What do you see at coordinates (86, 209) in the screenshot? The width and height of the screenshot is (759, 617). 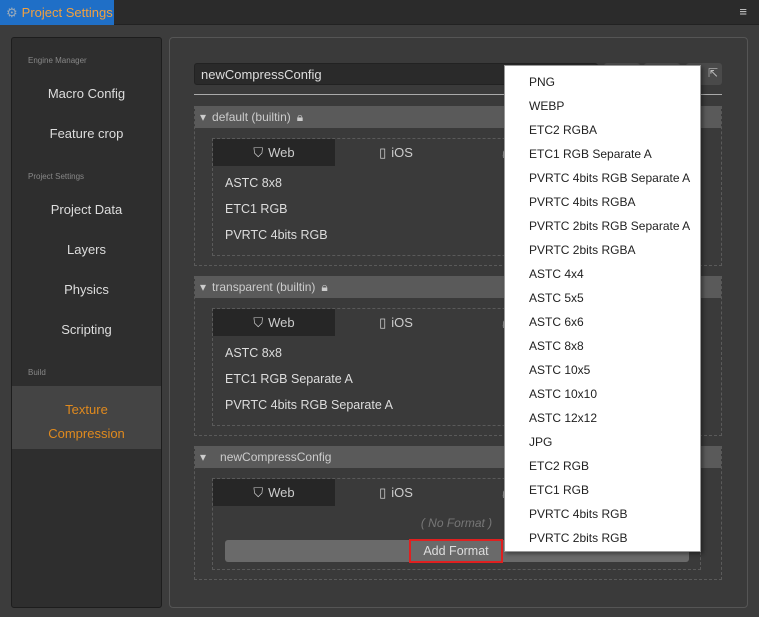 I see `sidebar-item-project-data: Project Data` at bounding box center [86, 209].